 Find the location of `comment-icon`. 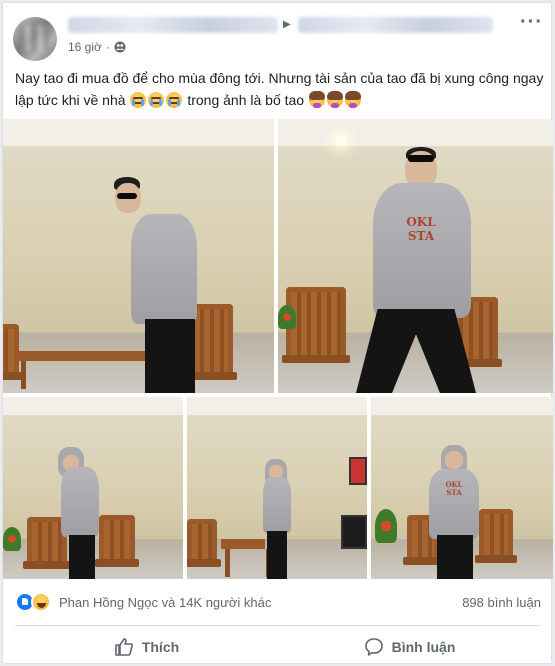

comment-icon is located at coordinates (373, 647).